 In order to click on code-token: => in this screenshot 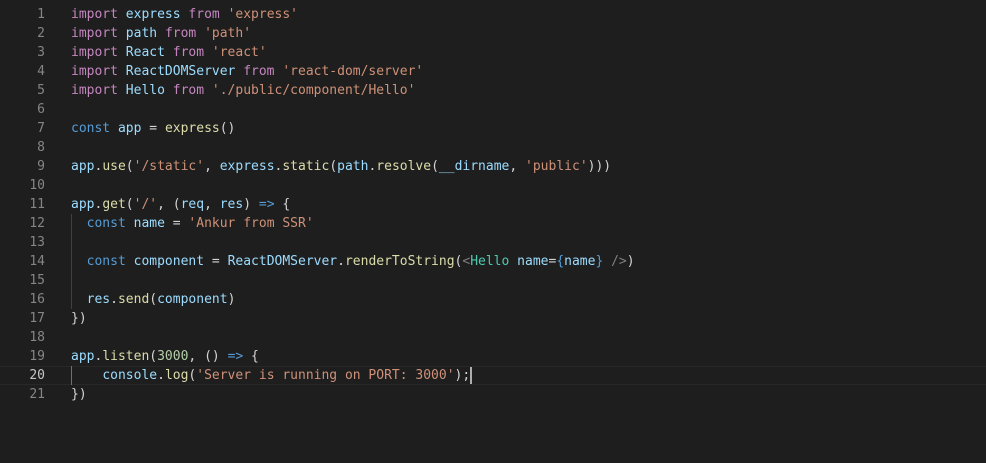, I will do `click(266, 204)`.